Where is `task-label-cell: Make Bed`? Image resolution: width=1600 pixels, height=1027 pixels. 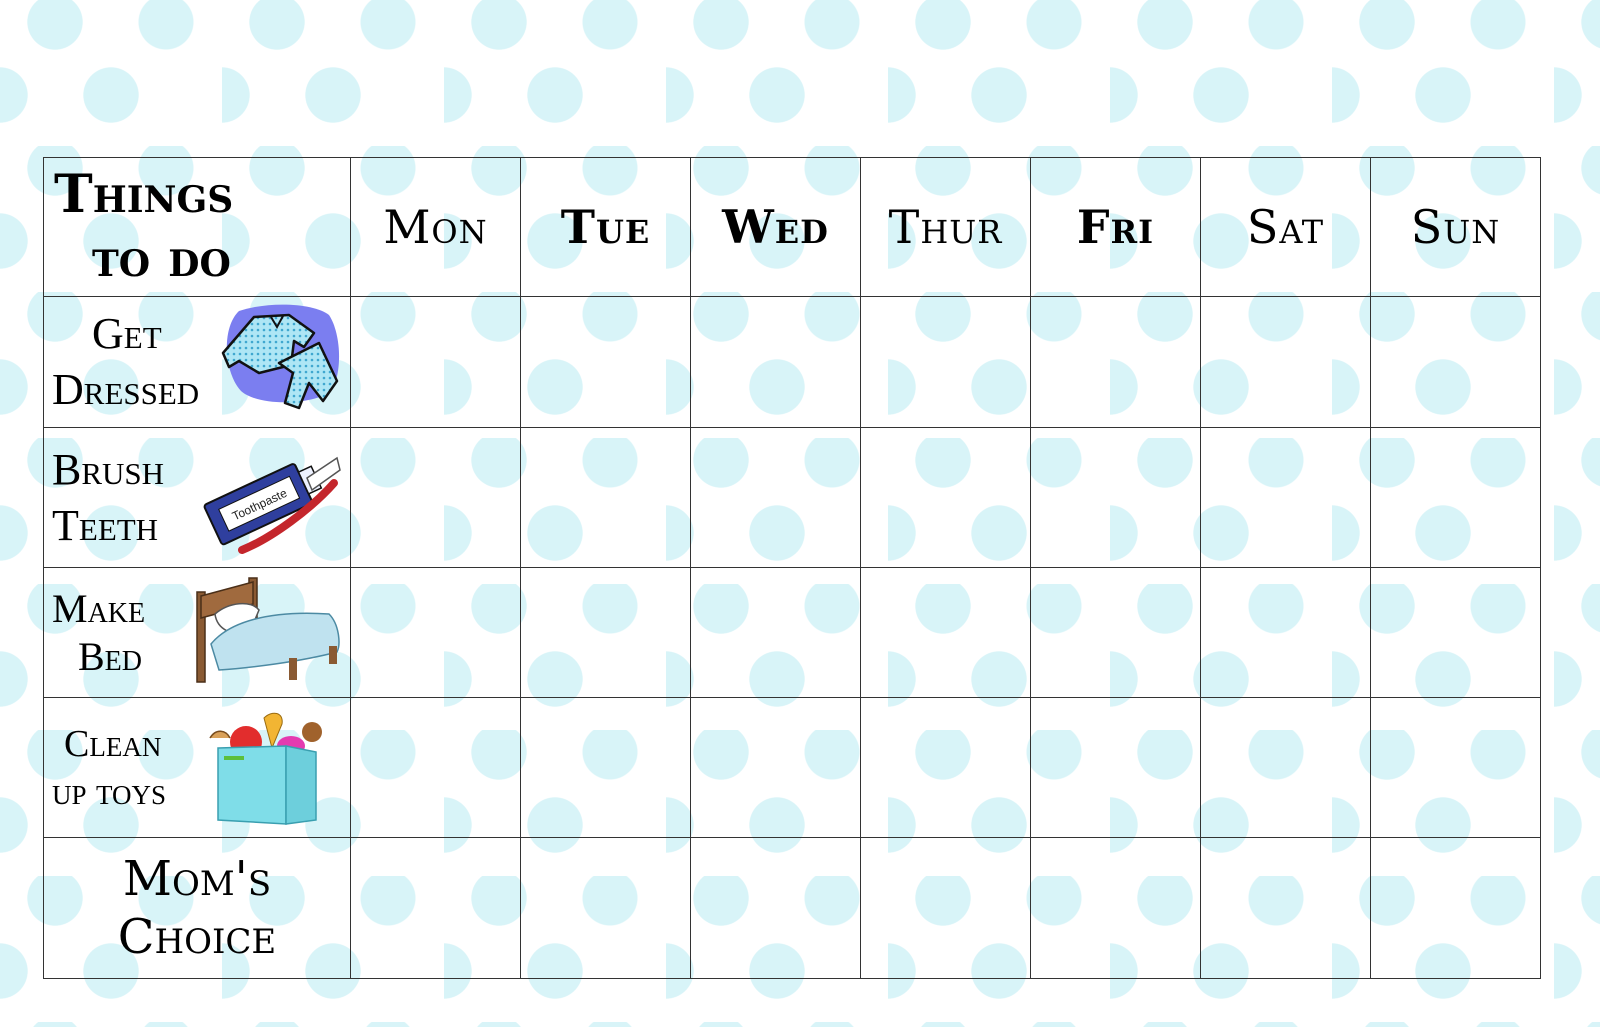 task-label-cell: Make Bed is located at coordinates (197, 632).